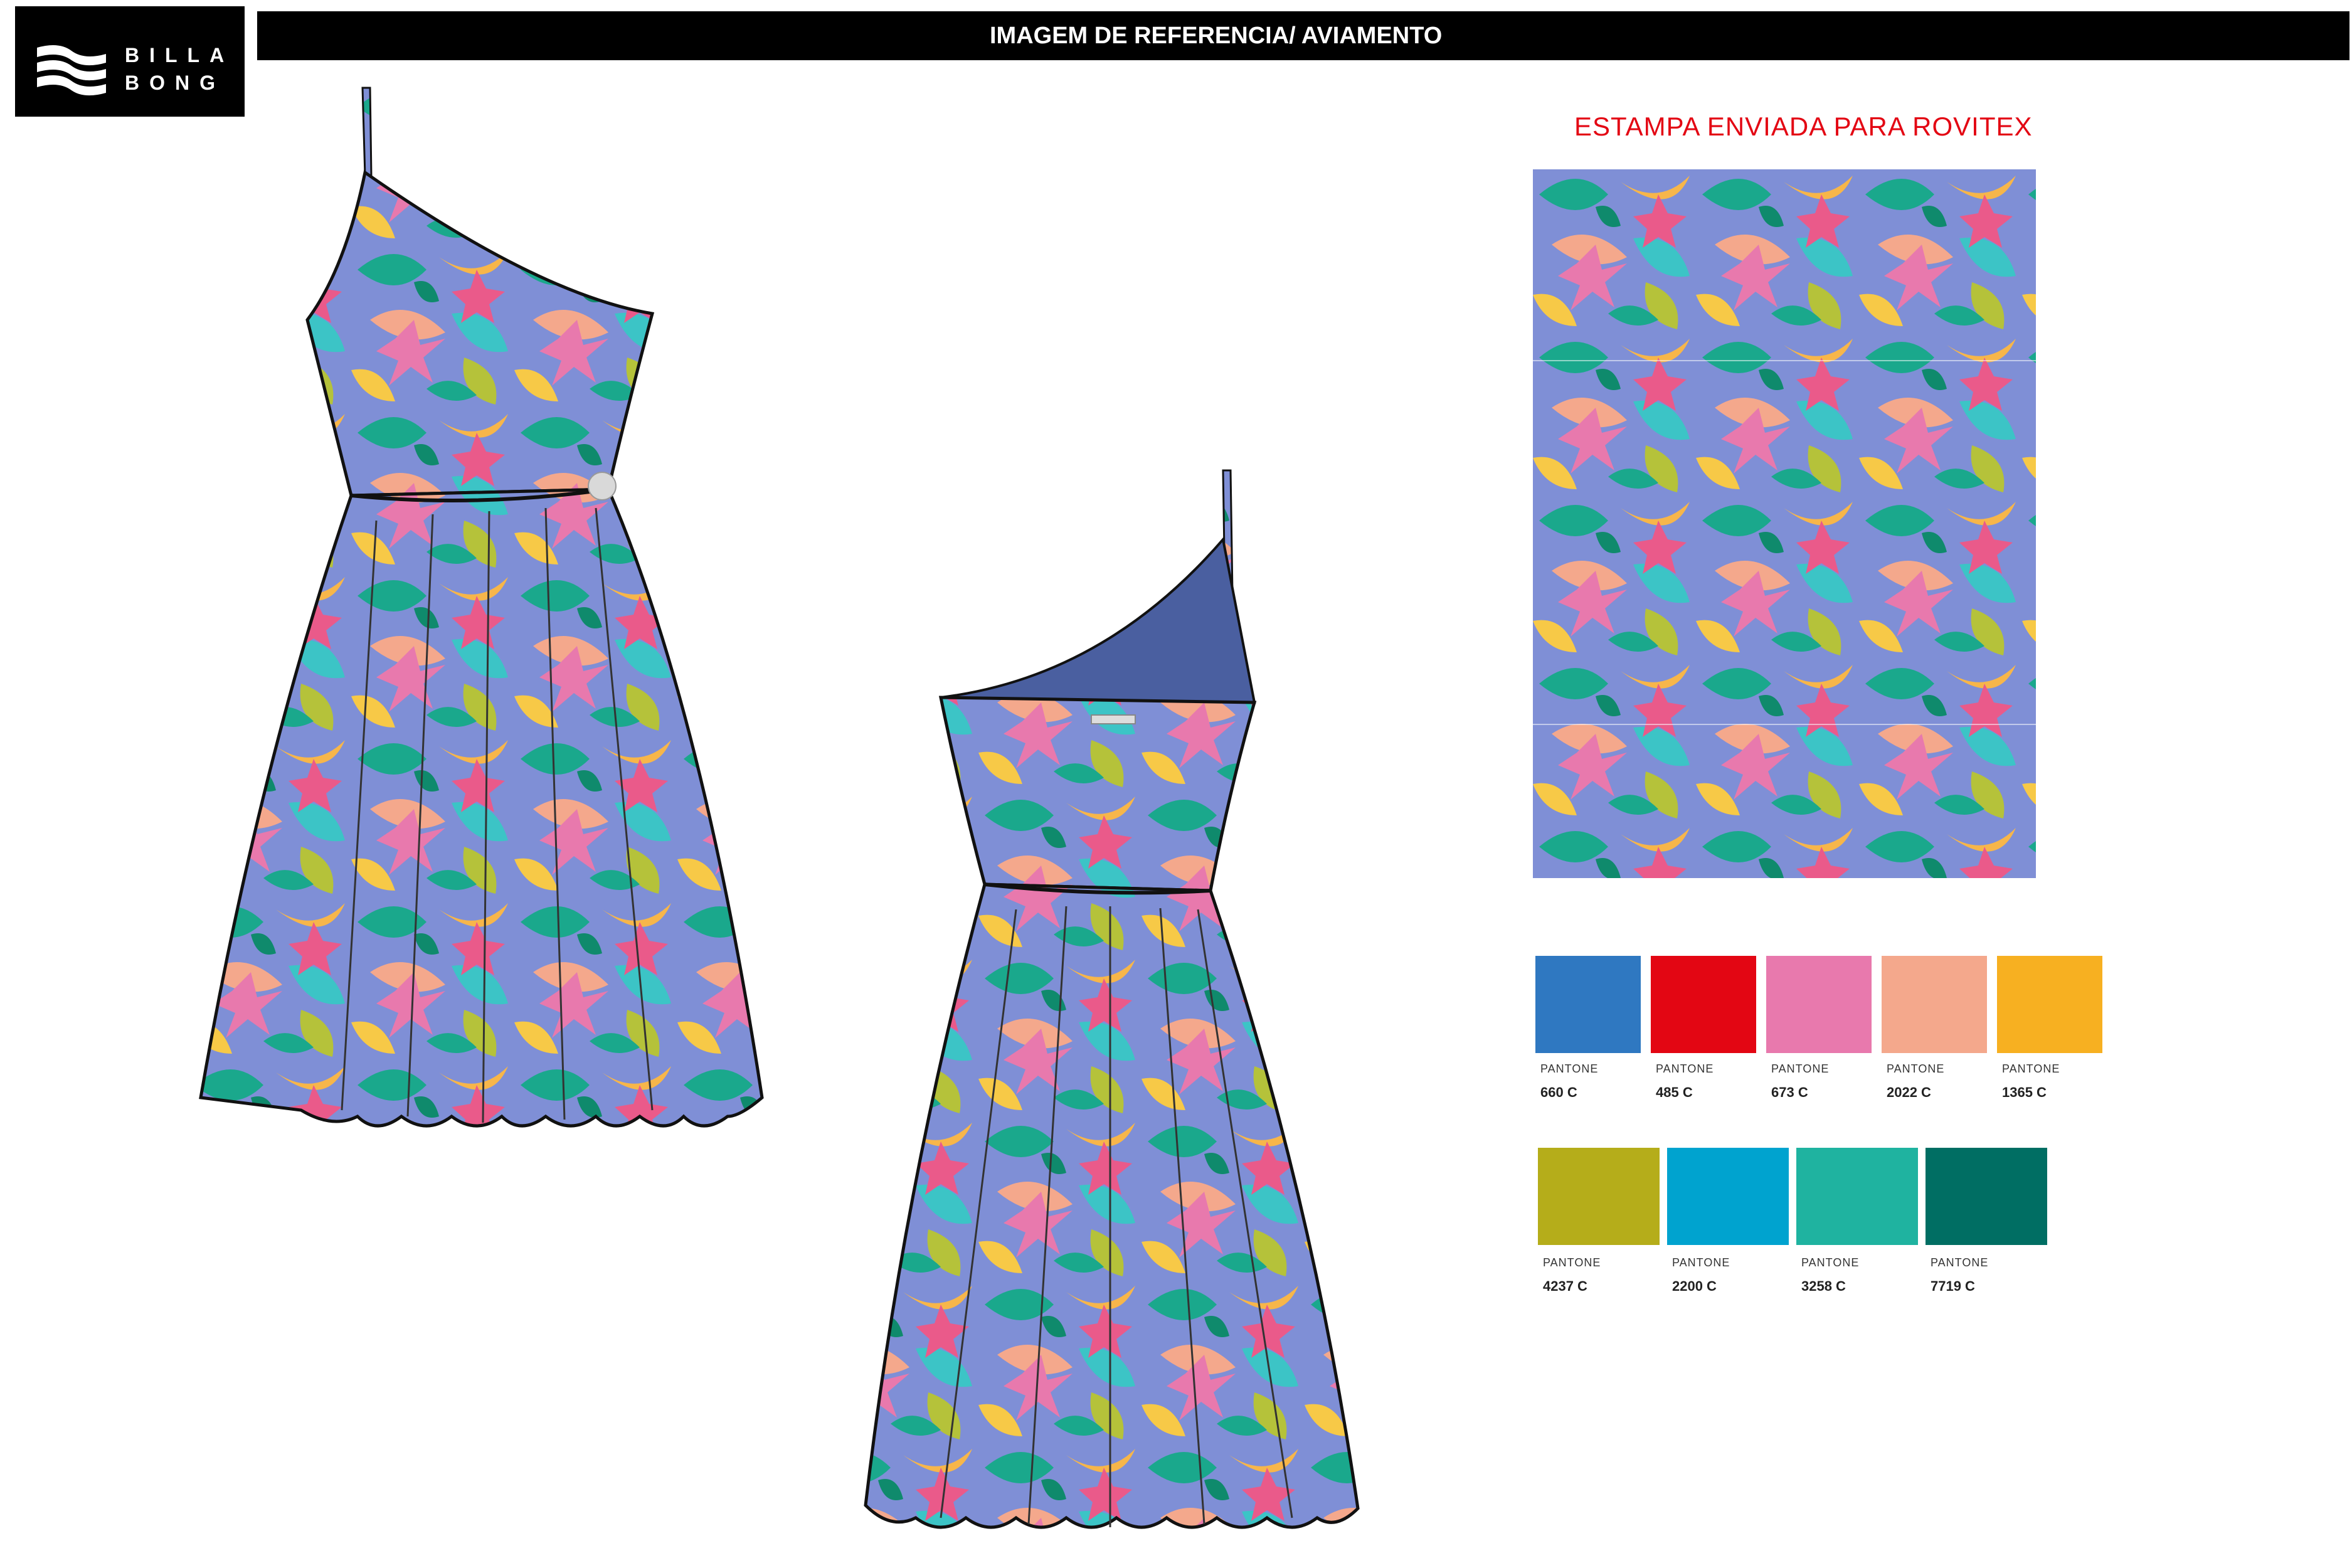 This screenshot has height=1568, width=2352. What do you see at coordinates (180, 55) in the screenshot?
I see `logo-text-line1: BILLA` at bounding box center [180, 55].